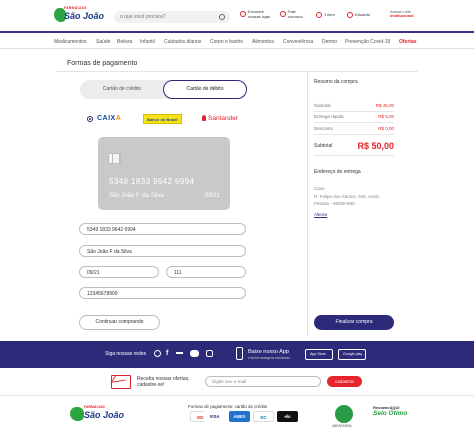 This screenshot has height=431, width=474. What do you see at coordinates (319, 354) in the screenshot?
I see `app-store-button: App Store` at bounding box center [319, 354].